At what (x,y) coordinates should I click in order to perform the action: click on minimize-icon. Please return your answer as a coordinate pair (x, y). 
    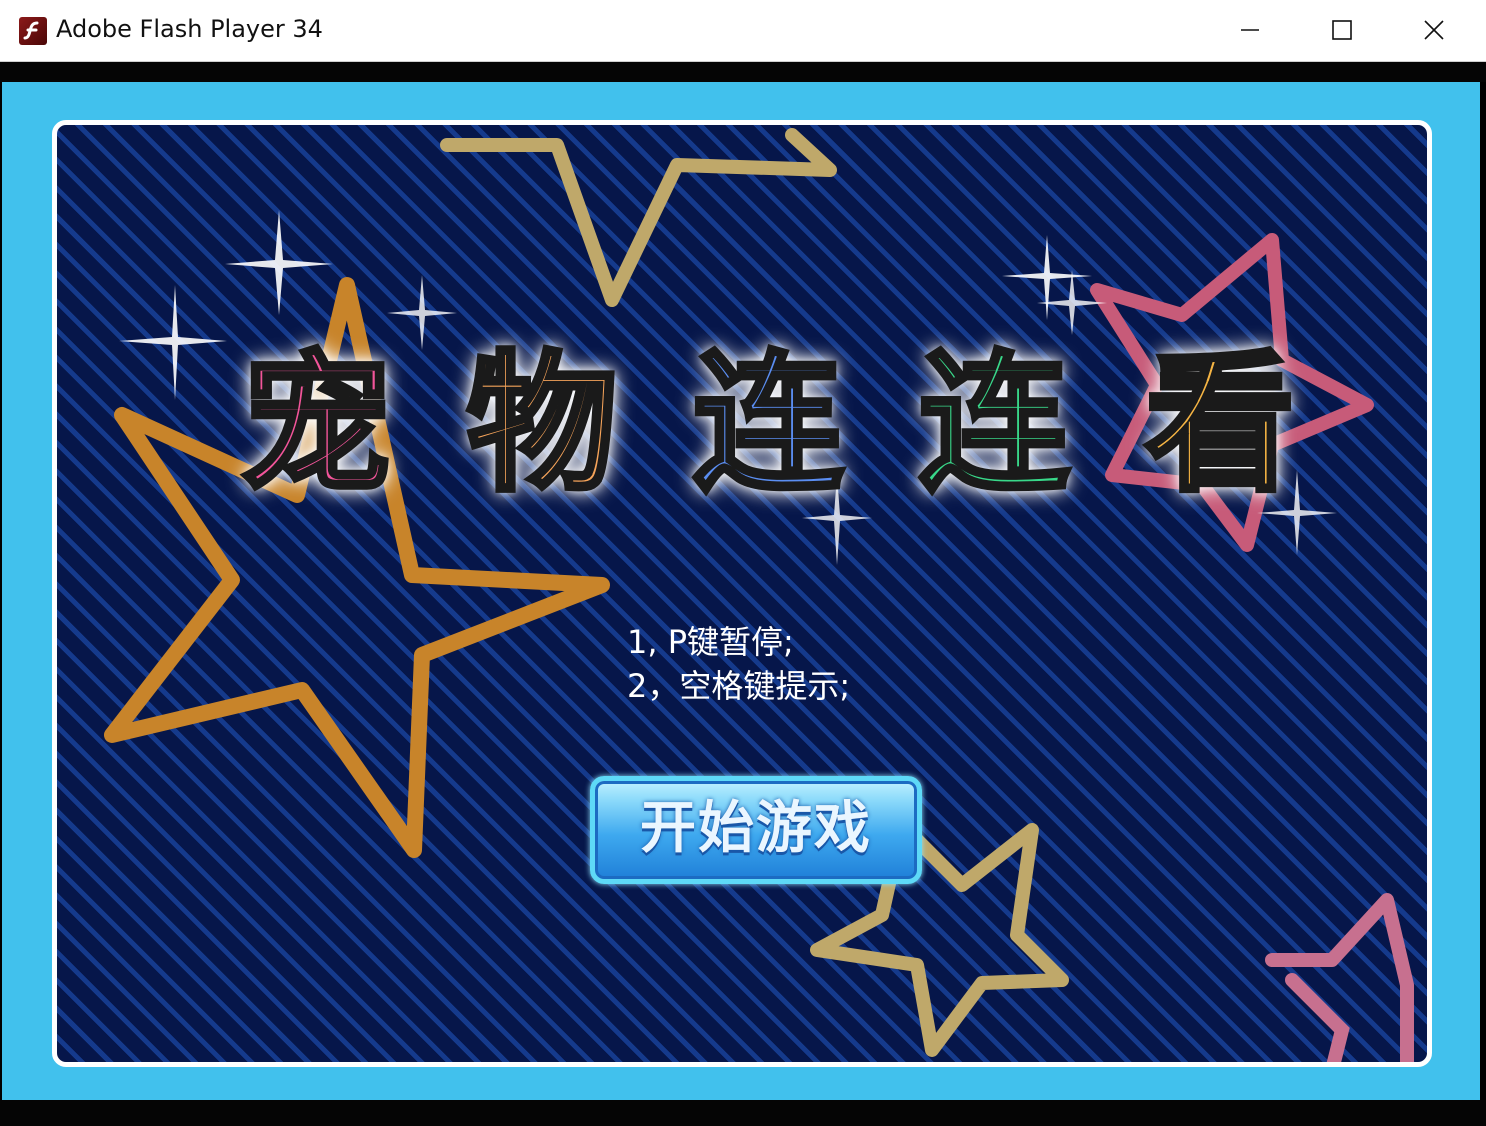
    Looking at the image, I should click on (1250, 30).